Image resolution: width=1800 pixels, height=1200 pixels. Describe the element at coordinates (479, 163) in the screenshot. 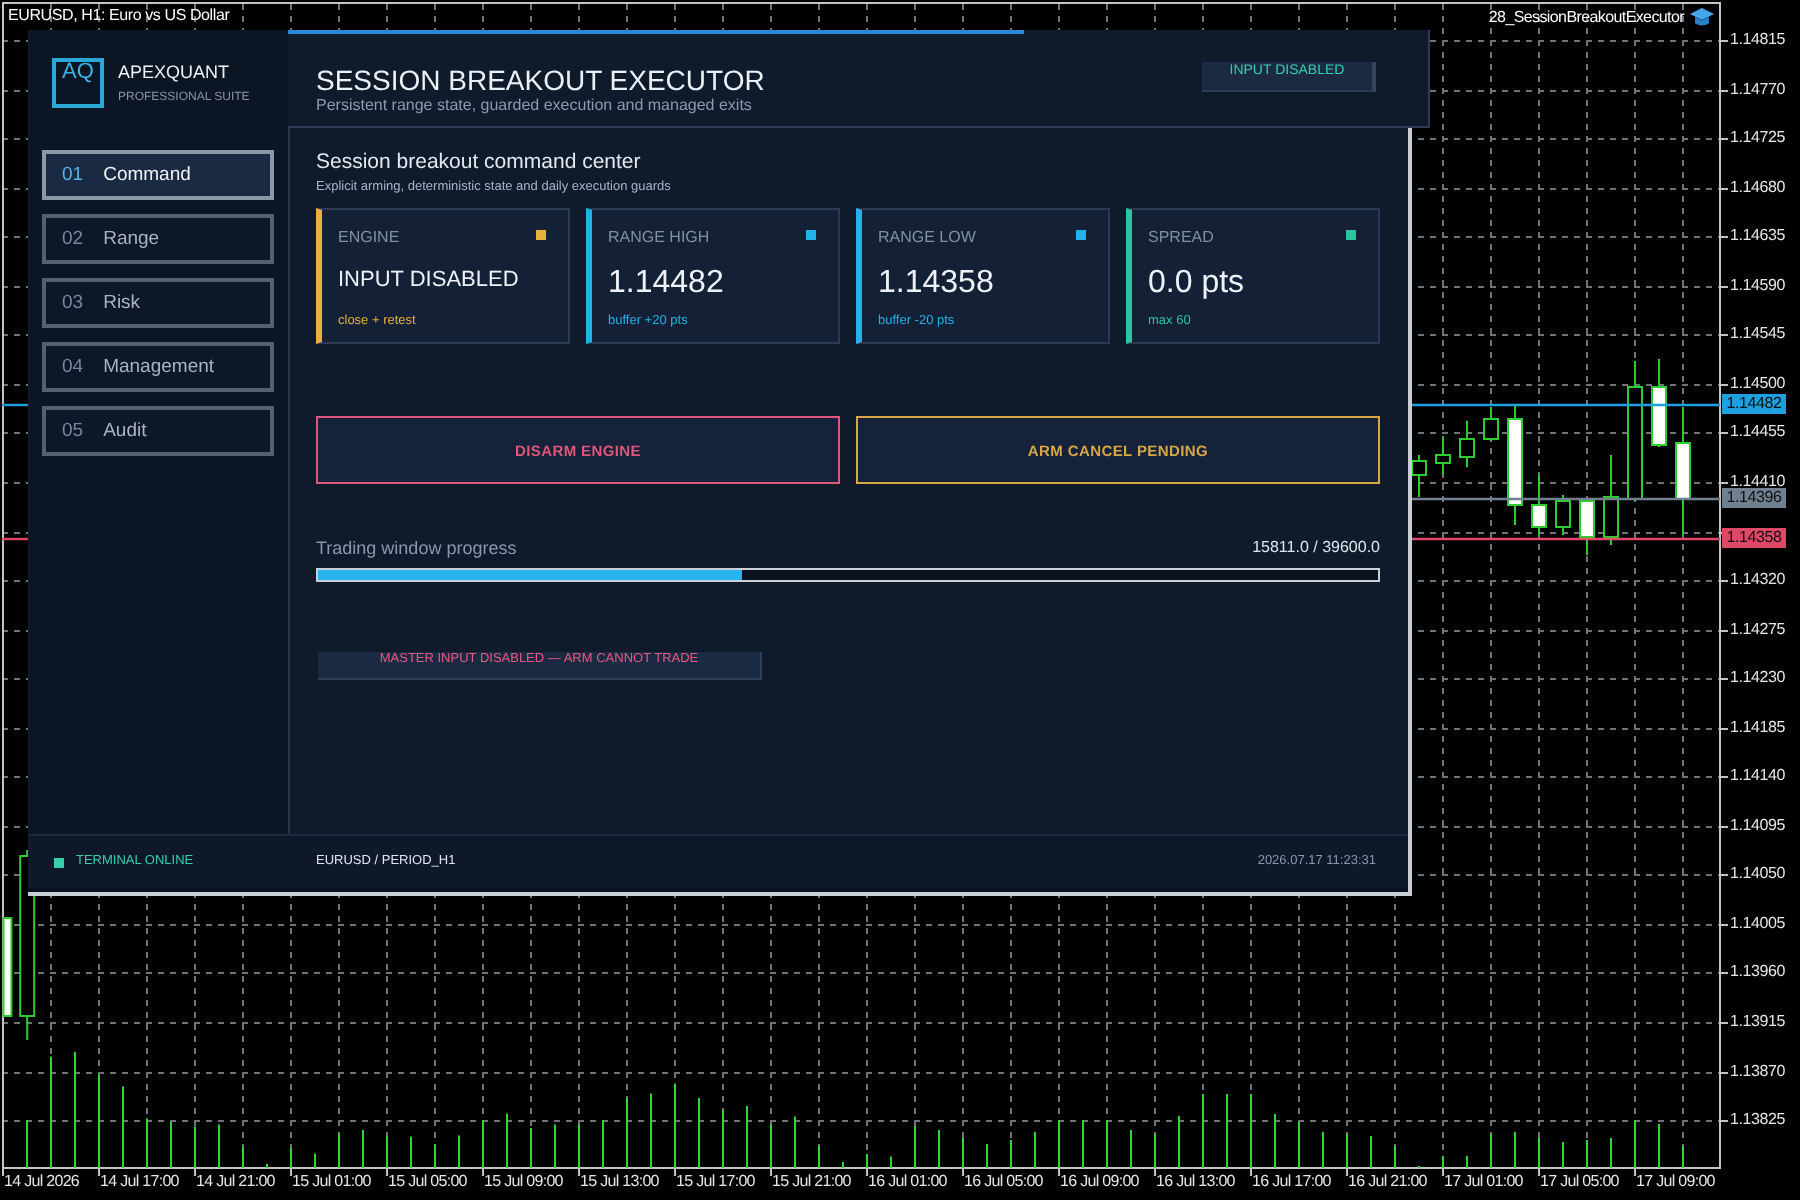

I see `section-title: Session breakout command center` at that location.